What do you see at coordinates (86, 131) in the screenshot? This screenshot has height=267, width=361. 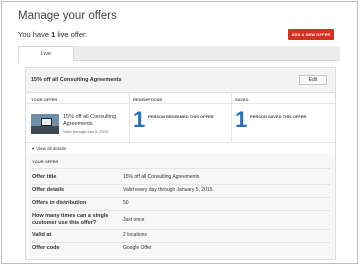 I see `offer-valid-through: Valid through Jan 5, 2015` at bounding box center [86, 131].